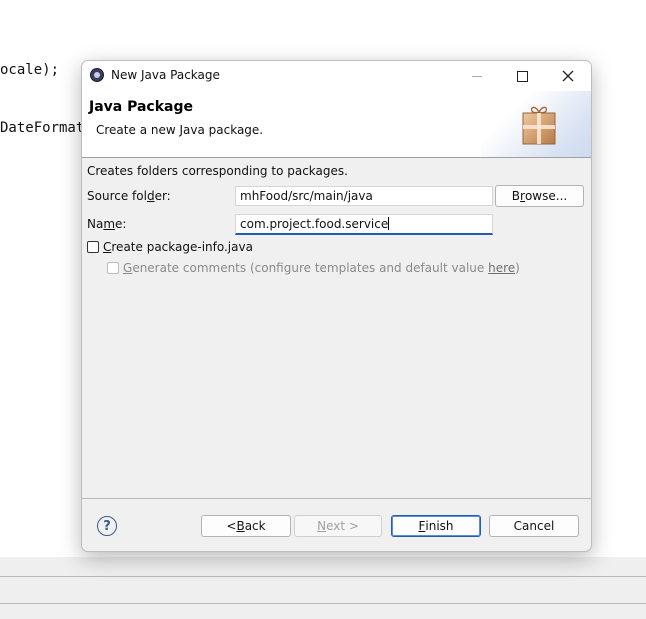  Describe the element at coordinates (306, 196) in the screenshot. I see `source-folder-value: mhFood/src/main/java` at that location.